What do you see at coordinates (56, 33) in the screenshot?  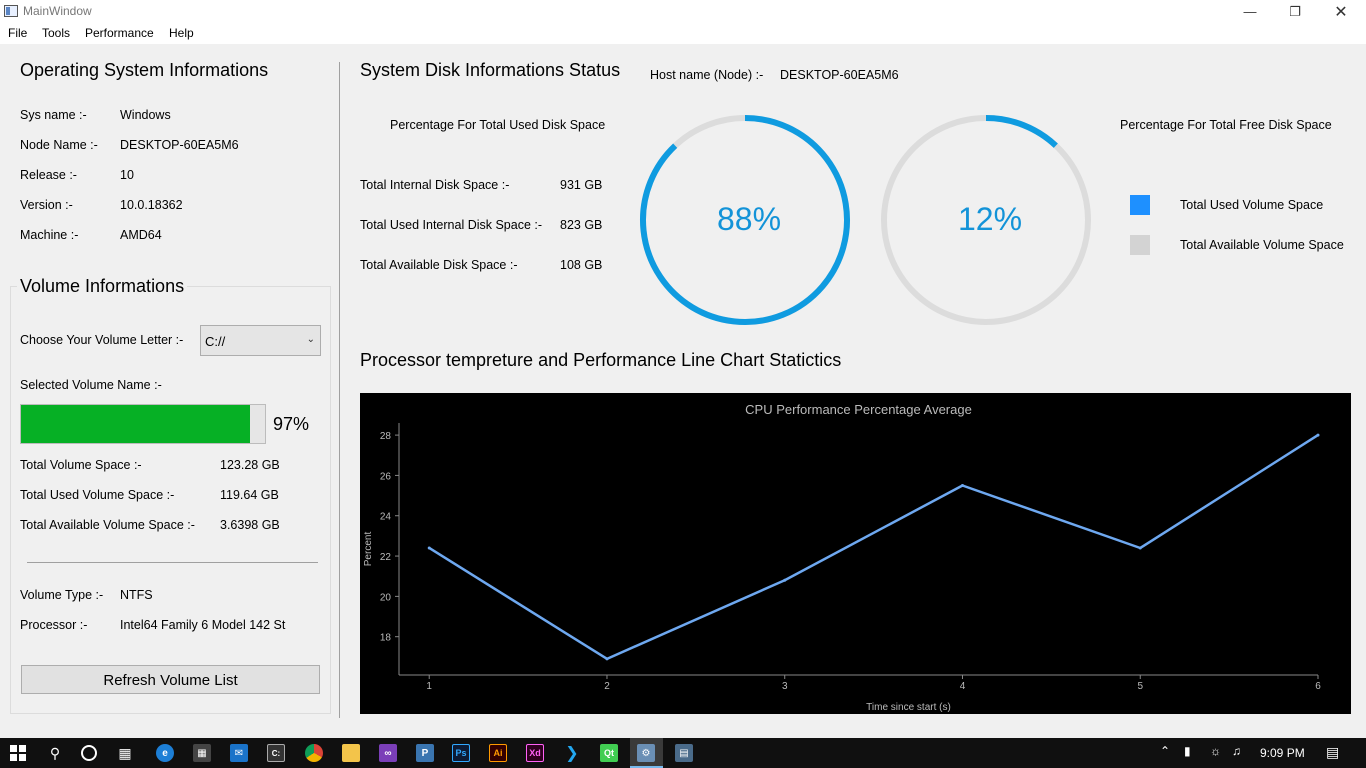 I see `menu-tools: Tools` at bounding box center [56, 33].